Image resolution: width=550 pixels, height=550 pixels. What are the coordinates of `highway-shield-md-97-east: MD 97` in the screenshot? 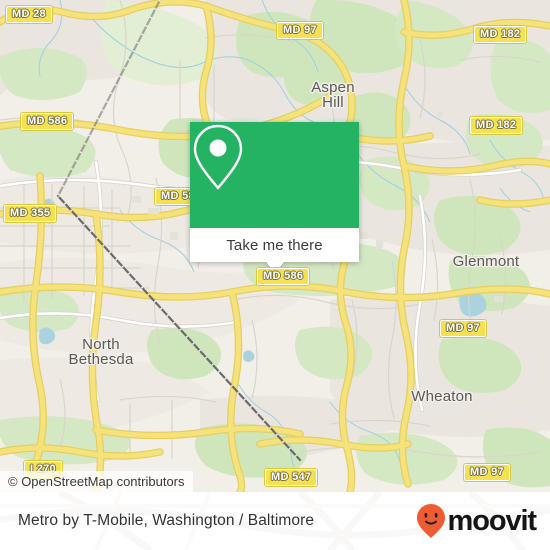 It's located at (463, 328).